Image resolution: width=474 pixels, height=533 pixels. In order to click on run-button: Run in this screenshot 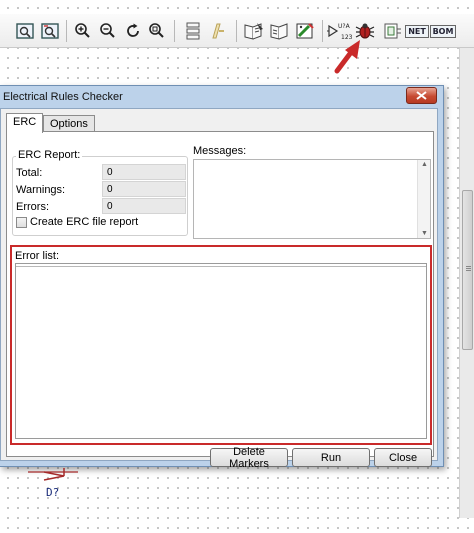, I will do `click(331, 457)`.